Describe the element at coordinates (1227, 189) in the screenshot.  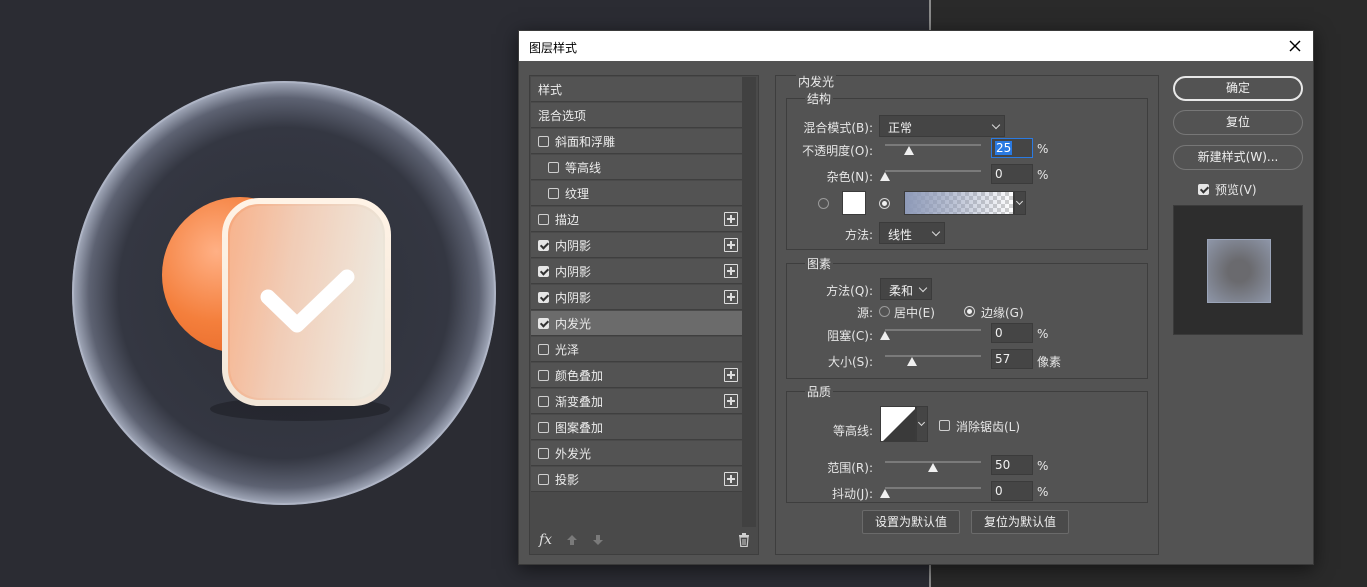
I see `preview-toggle: 预览(V)` at that location.